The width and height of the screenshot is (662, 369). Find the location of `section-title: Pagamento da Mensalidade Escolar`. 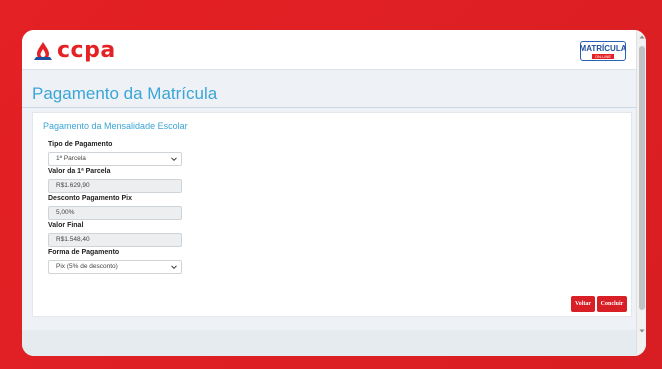

section-title: Pagamento da Mensalidade Escolar is located at coordinates (115, 126).